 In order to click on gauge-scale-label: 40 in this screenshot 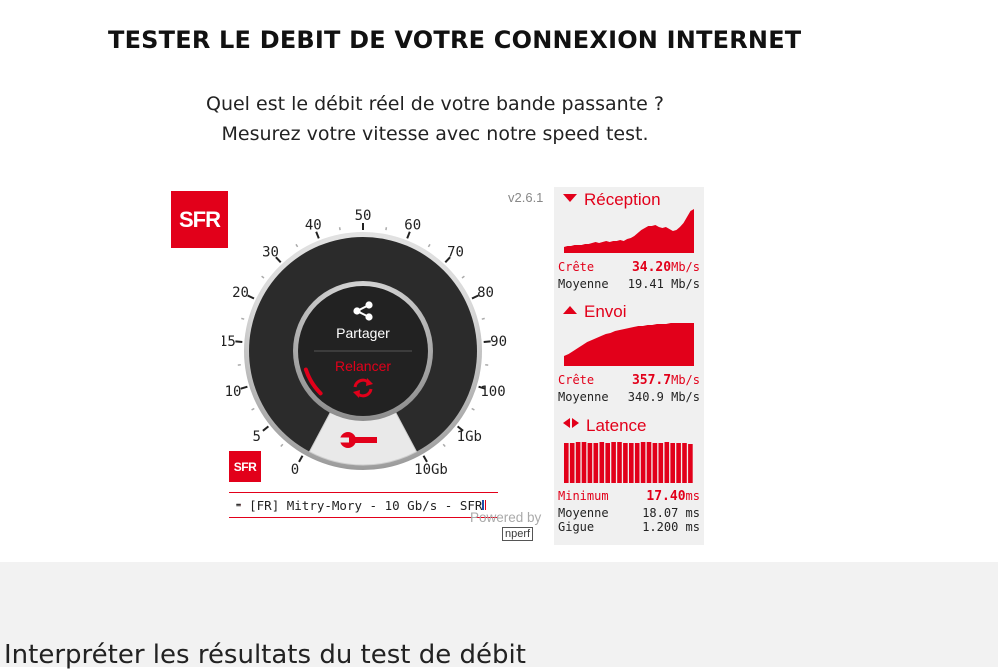, I will do `click(313, 225)`.